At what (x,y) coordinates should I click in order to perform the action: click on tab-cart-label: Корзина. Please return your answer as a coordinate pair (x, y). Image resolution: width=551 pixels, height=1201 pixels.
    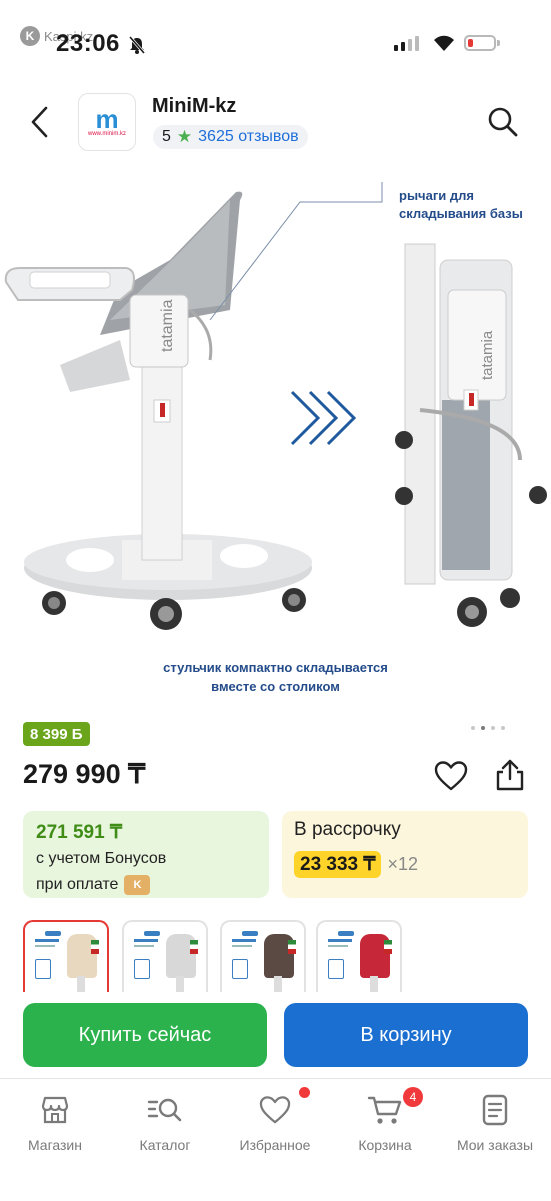
    Looking at the image, I should click on (385, 1145).